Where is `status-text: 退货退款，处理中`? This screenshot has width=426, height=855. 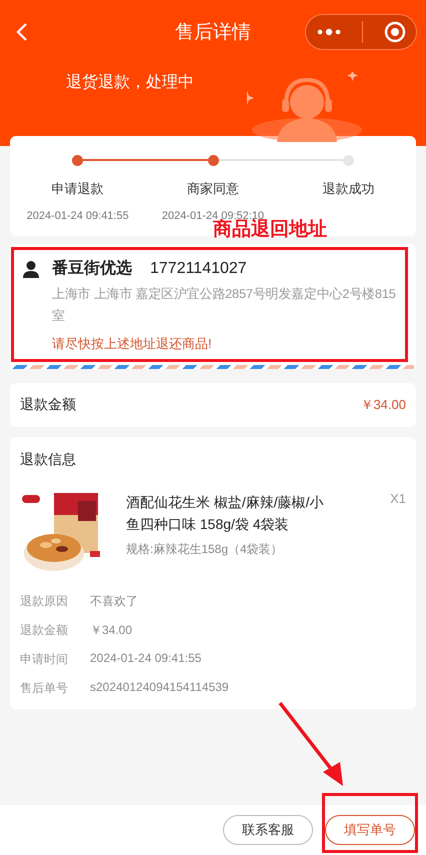 status-text: 退货退款，处理中 is located at coordinates (130, 82).